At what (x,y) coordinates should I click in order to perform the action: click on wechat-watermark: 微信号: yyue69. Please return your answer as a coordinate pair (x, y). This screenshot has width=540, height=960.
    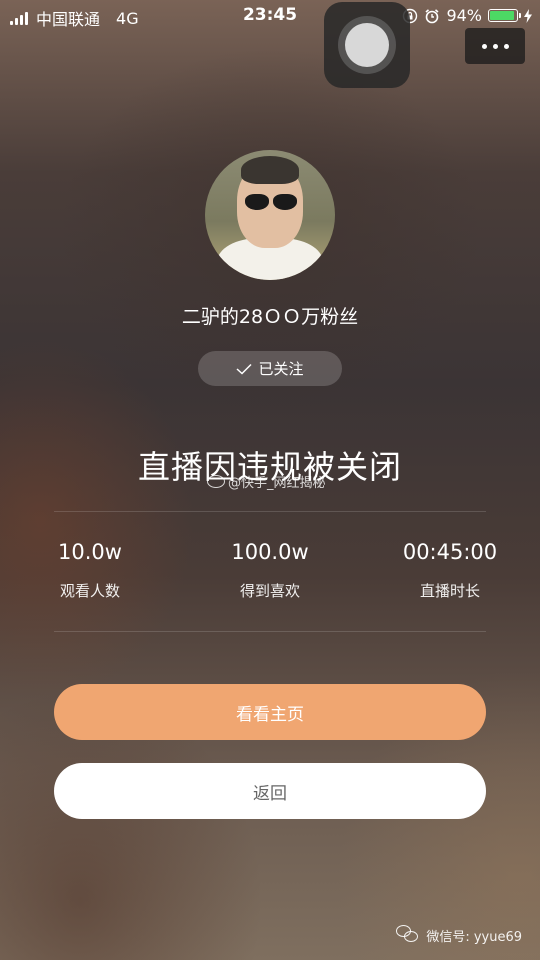
    Looking at the image, I should click on (459, 935).